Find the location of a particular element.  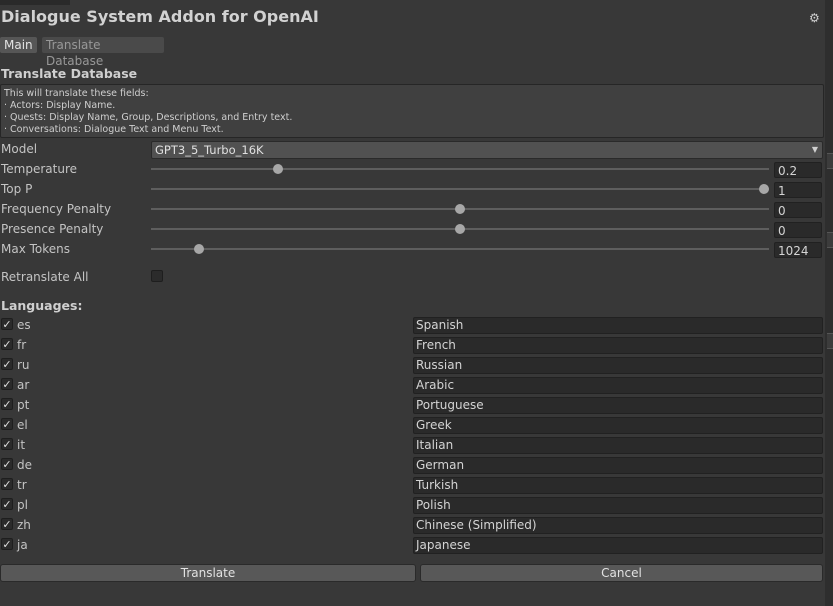

language-code-ar: ar is located at coordinates (23, 385).